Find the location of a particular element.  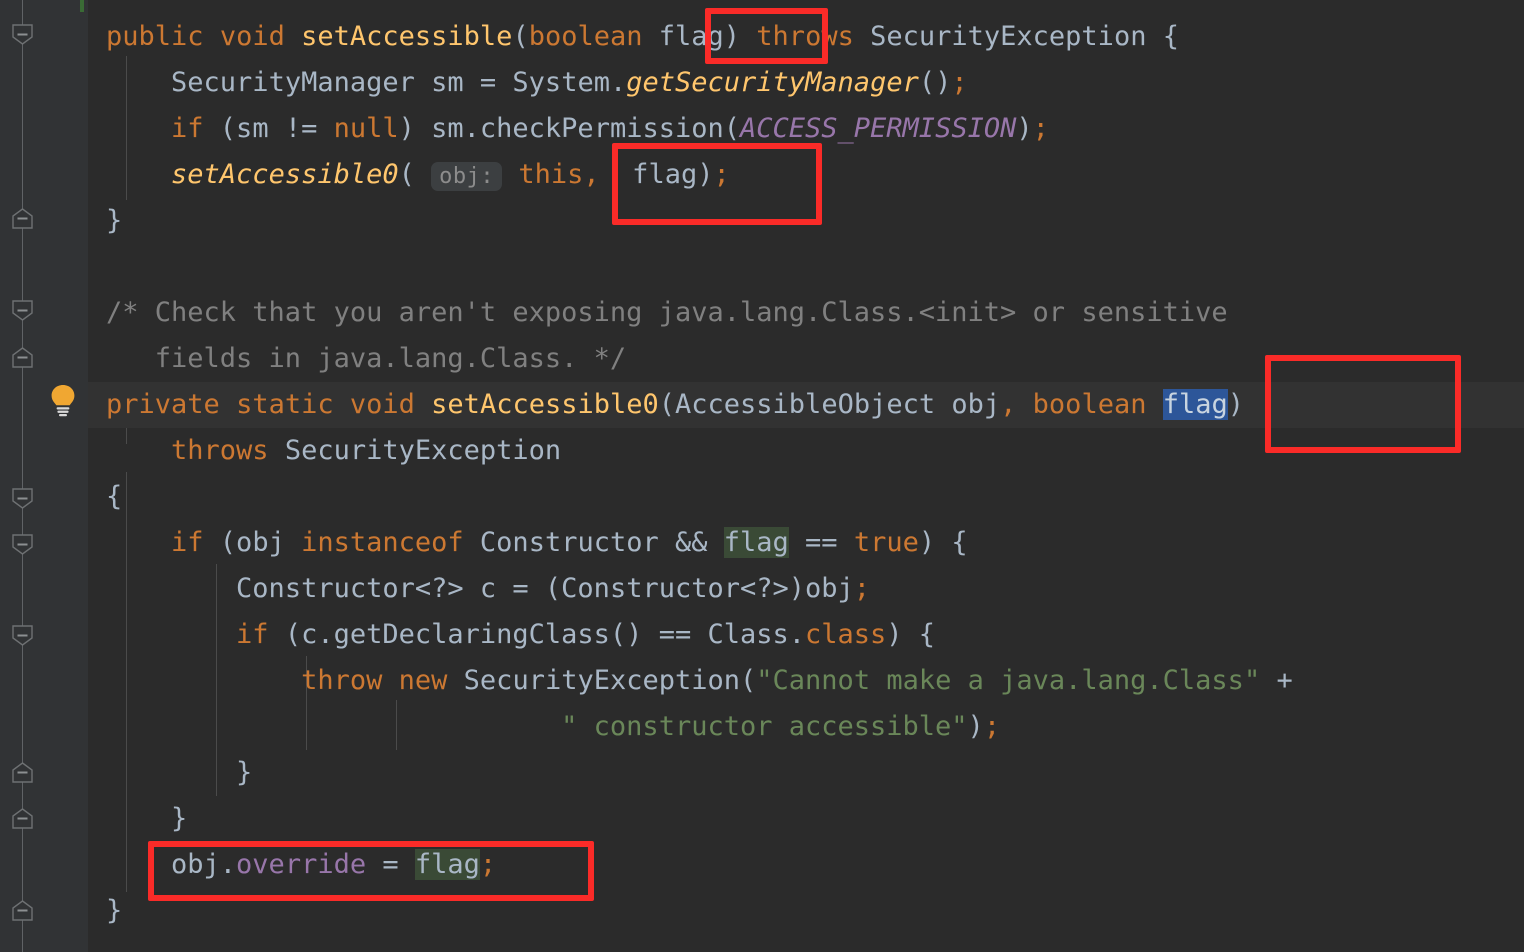

code-line-5: } is located at coordinates (806, 221).